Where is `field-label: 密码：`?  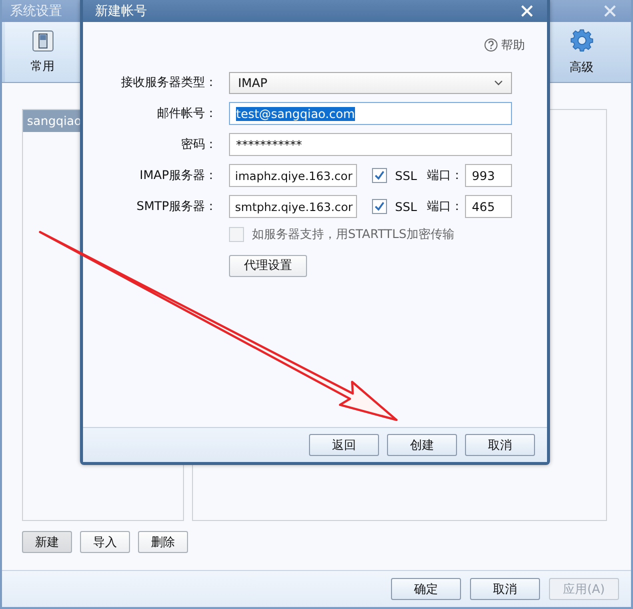 field-label: 密码： is located at coordinates (198, 144).